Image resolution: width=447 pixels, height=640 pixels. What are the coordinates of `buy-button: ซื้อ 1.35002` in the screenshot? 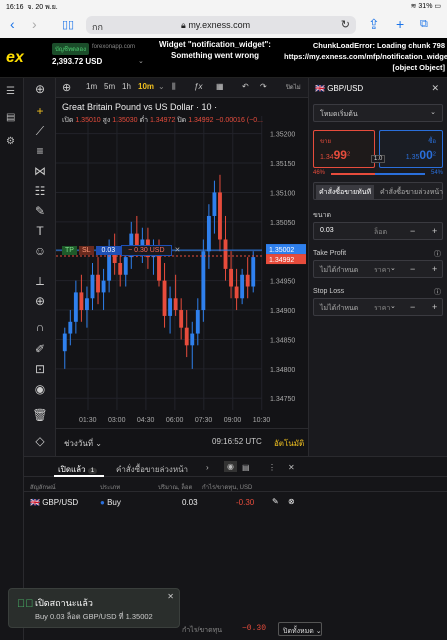 It's located at (411, 149).